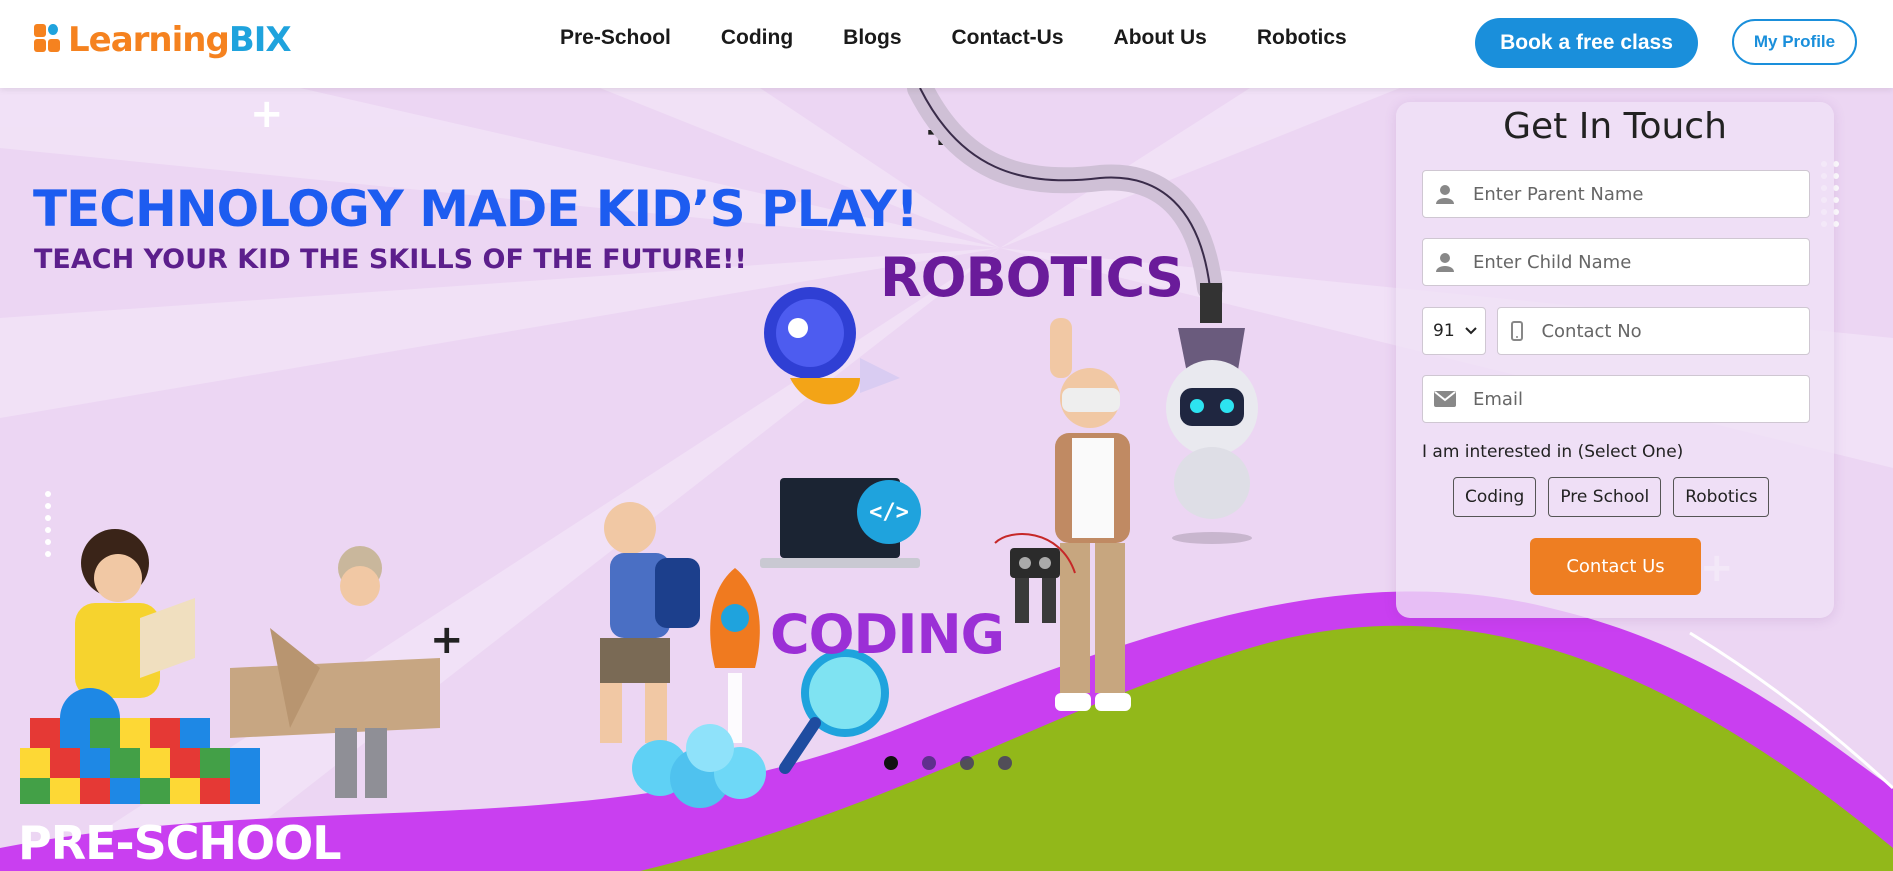 Image resolution: width=1893 pixels, height=871 pixels. I want to click on interest-options: Coding Pre School Robotics, so click(1611, 497).